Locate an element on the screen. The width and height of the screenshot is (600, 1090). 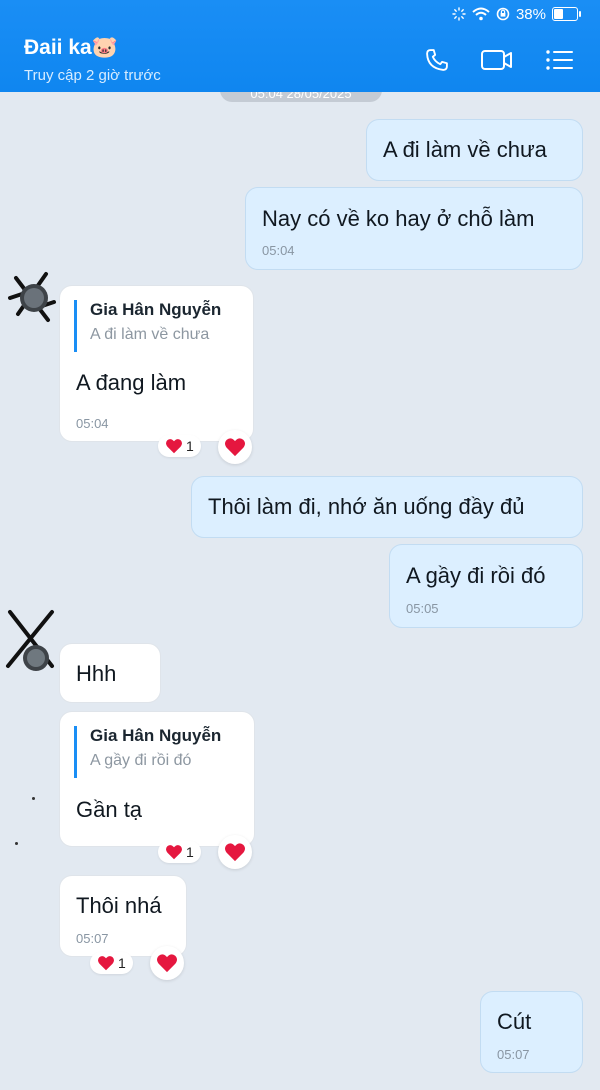
reply-quote: Gia Hân Nguyễn A gầy đi rồi đó is located at coordinates (147, 752).